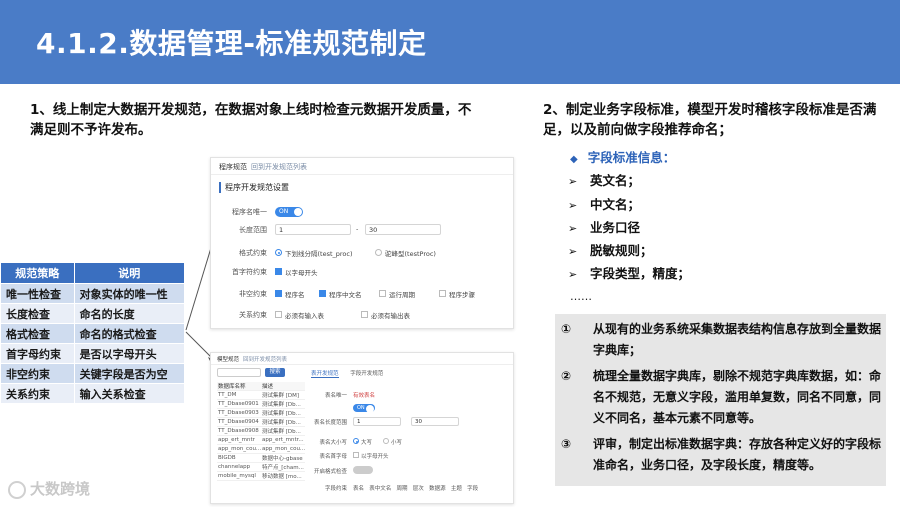 This screenshot has width=900, height=507. What do you see at coordinates (253, 294) in the screenshot?
I see `notnull-label: 非空约束` at bounding box center [253, 294].